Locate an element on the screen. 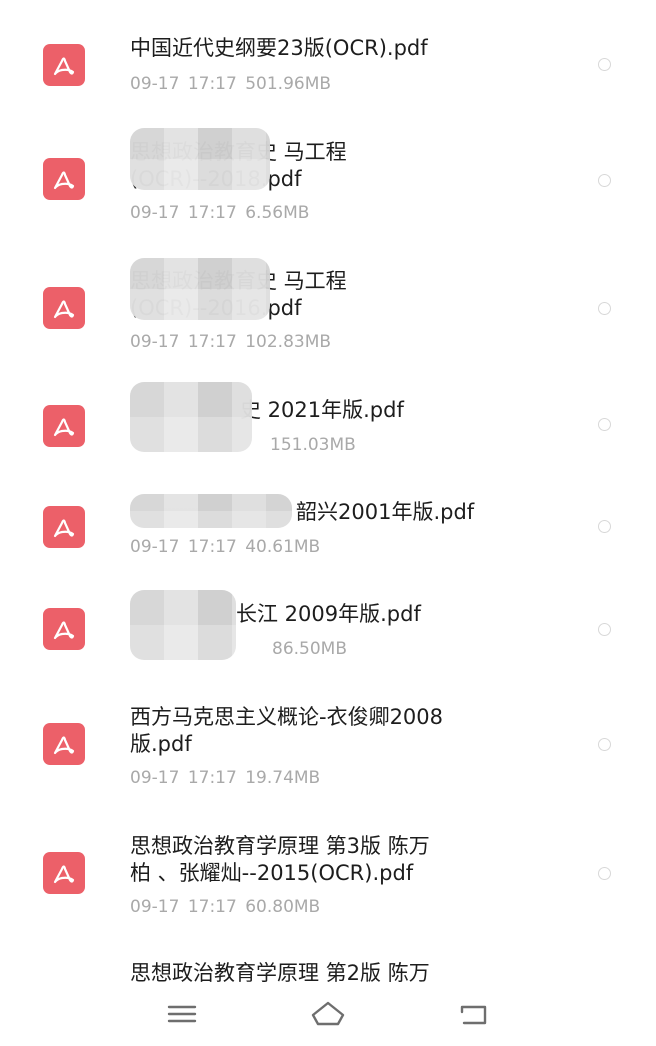  file-size: 501.96MB is located at coordinates (288, 84).